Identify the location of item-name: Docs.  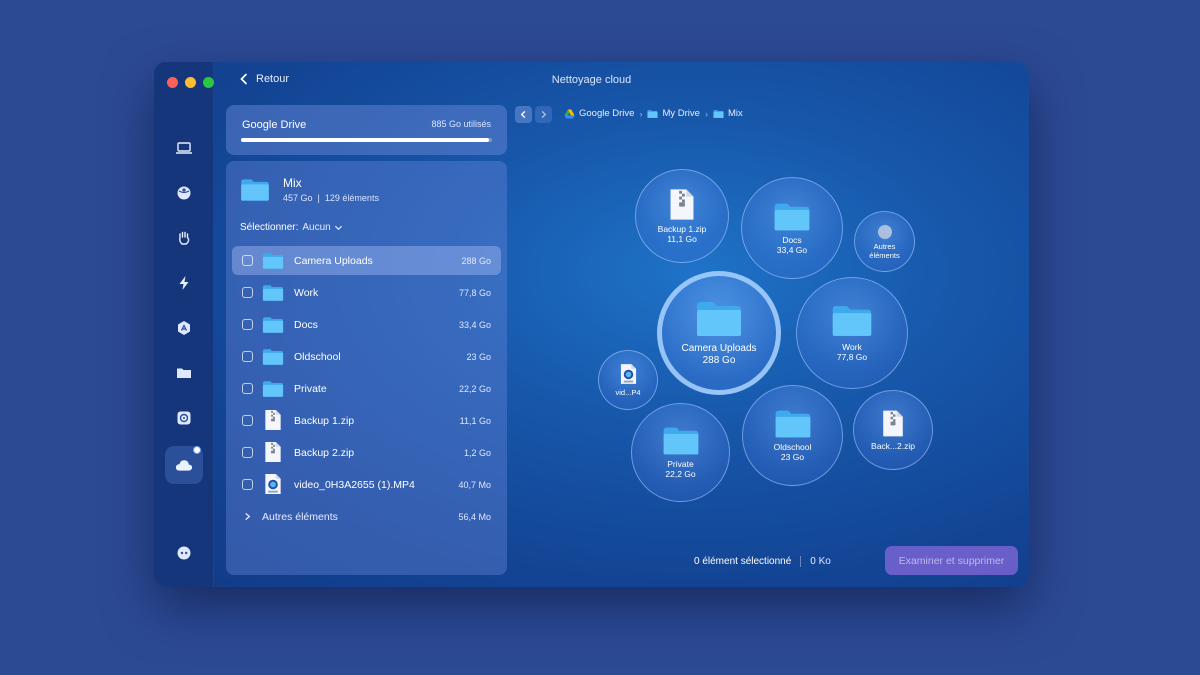
(306, 324).